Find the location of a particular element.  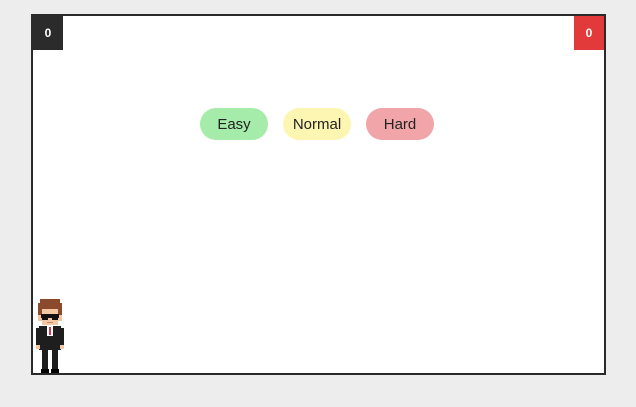

player-score: 0 is located at coordinates (48, 33).